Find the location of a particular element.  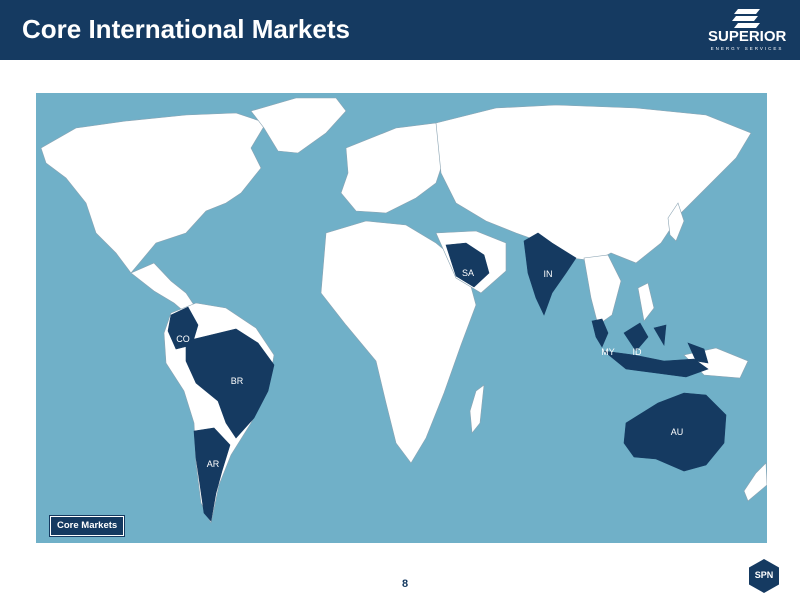

market-shape-id is located at coordinates (655, 350).